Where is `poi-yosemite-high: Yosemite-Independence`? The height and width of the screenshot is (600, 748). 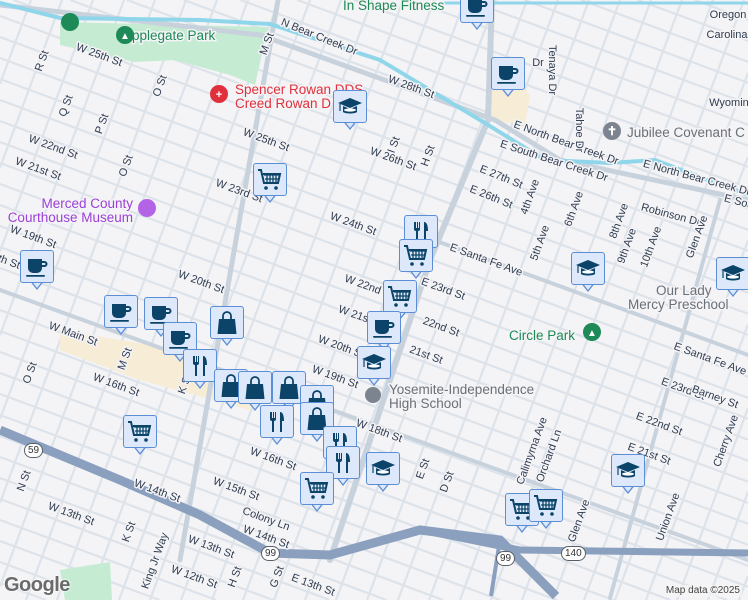
poi-yosemite-high: Yosemite-Independence is located at coordinates (462, 390).